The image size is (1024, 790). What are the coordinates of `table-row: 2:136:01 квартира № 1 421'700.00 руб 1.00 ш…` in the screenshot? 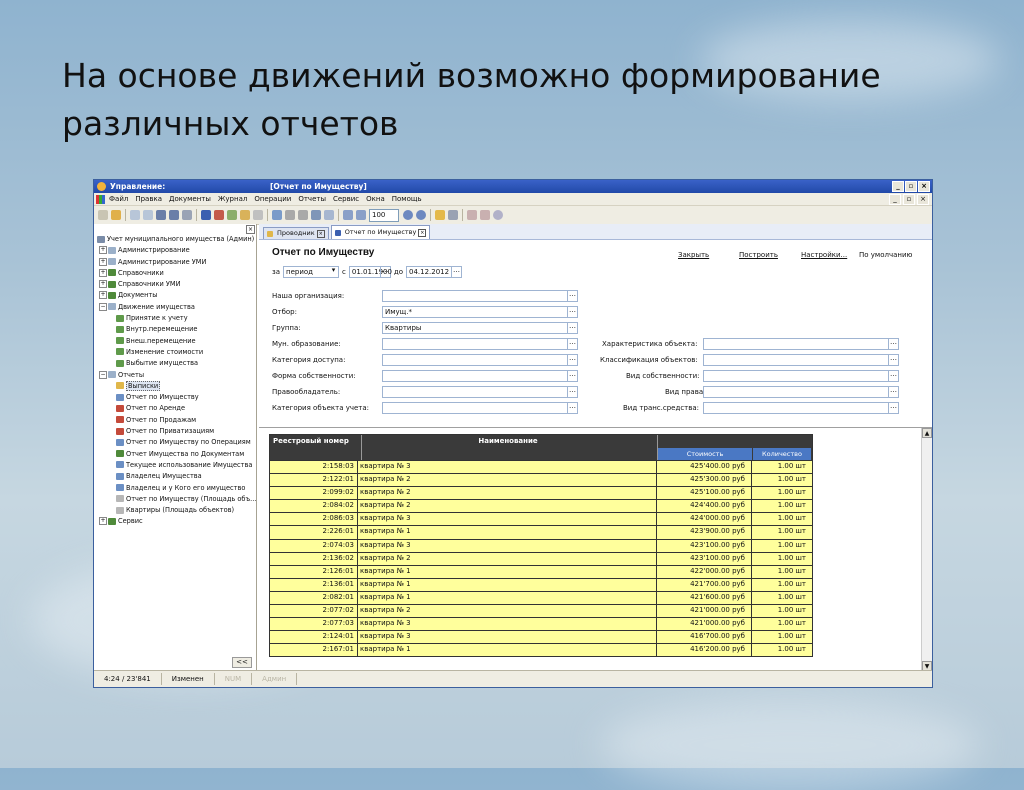 It's located at (541, 584).